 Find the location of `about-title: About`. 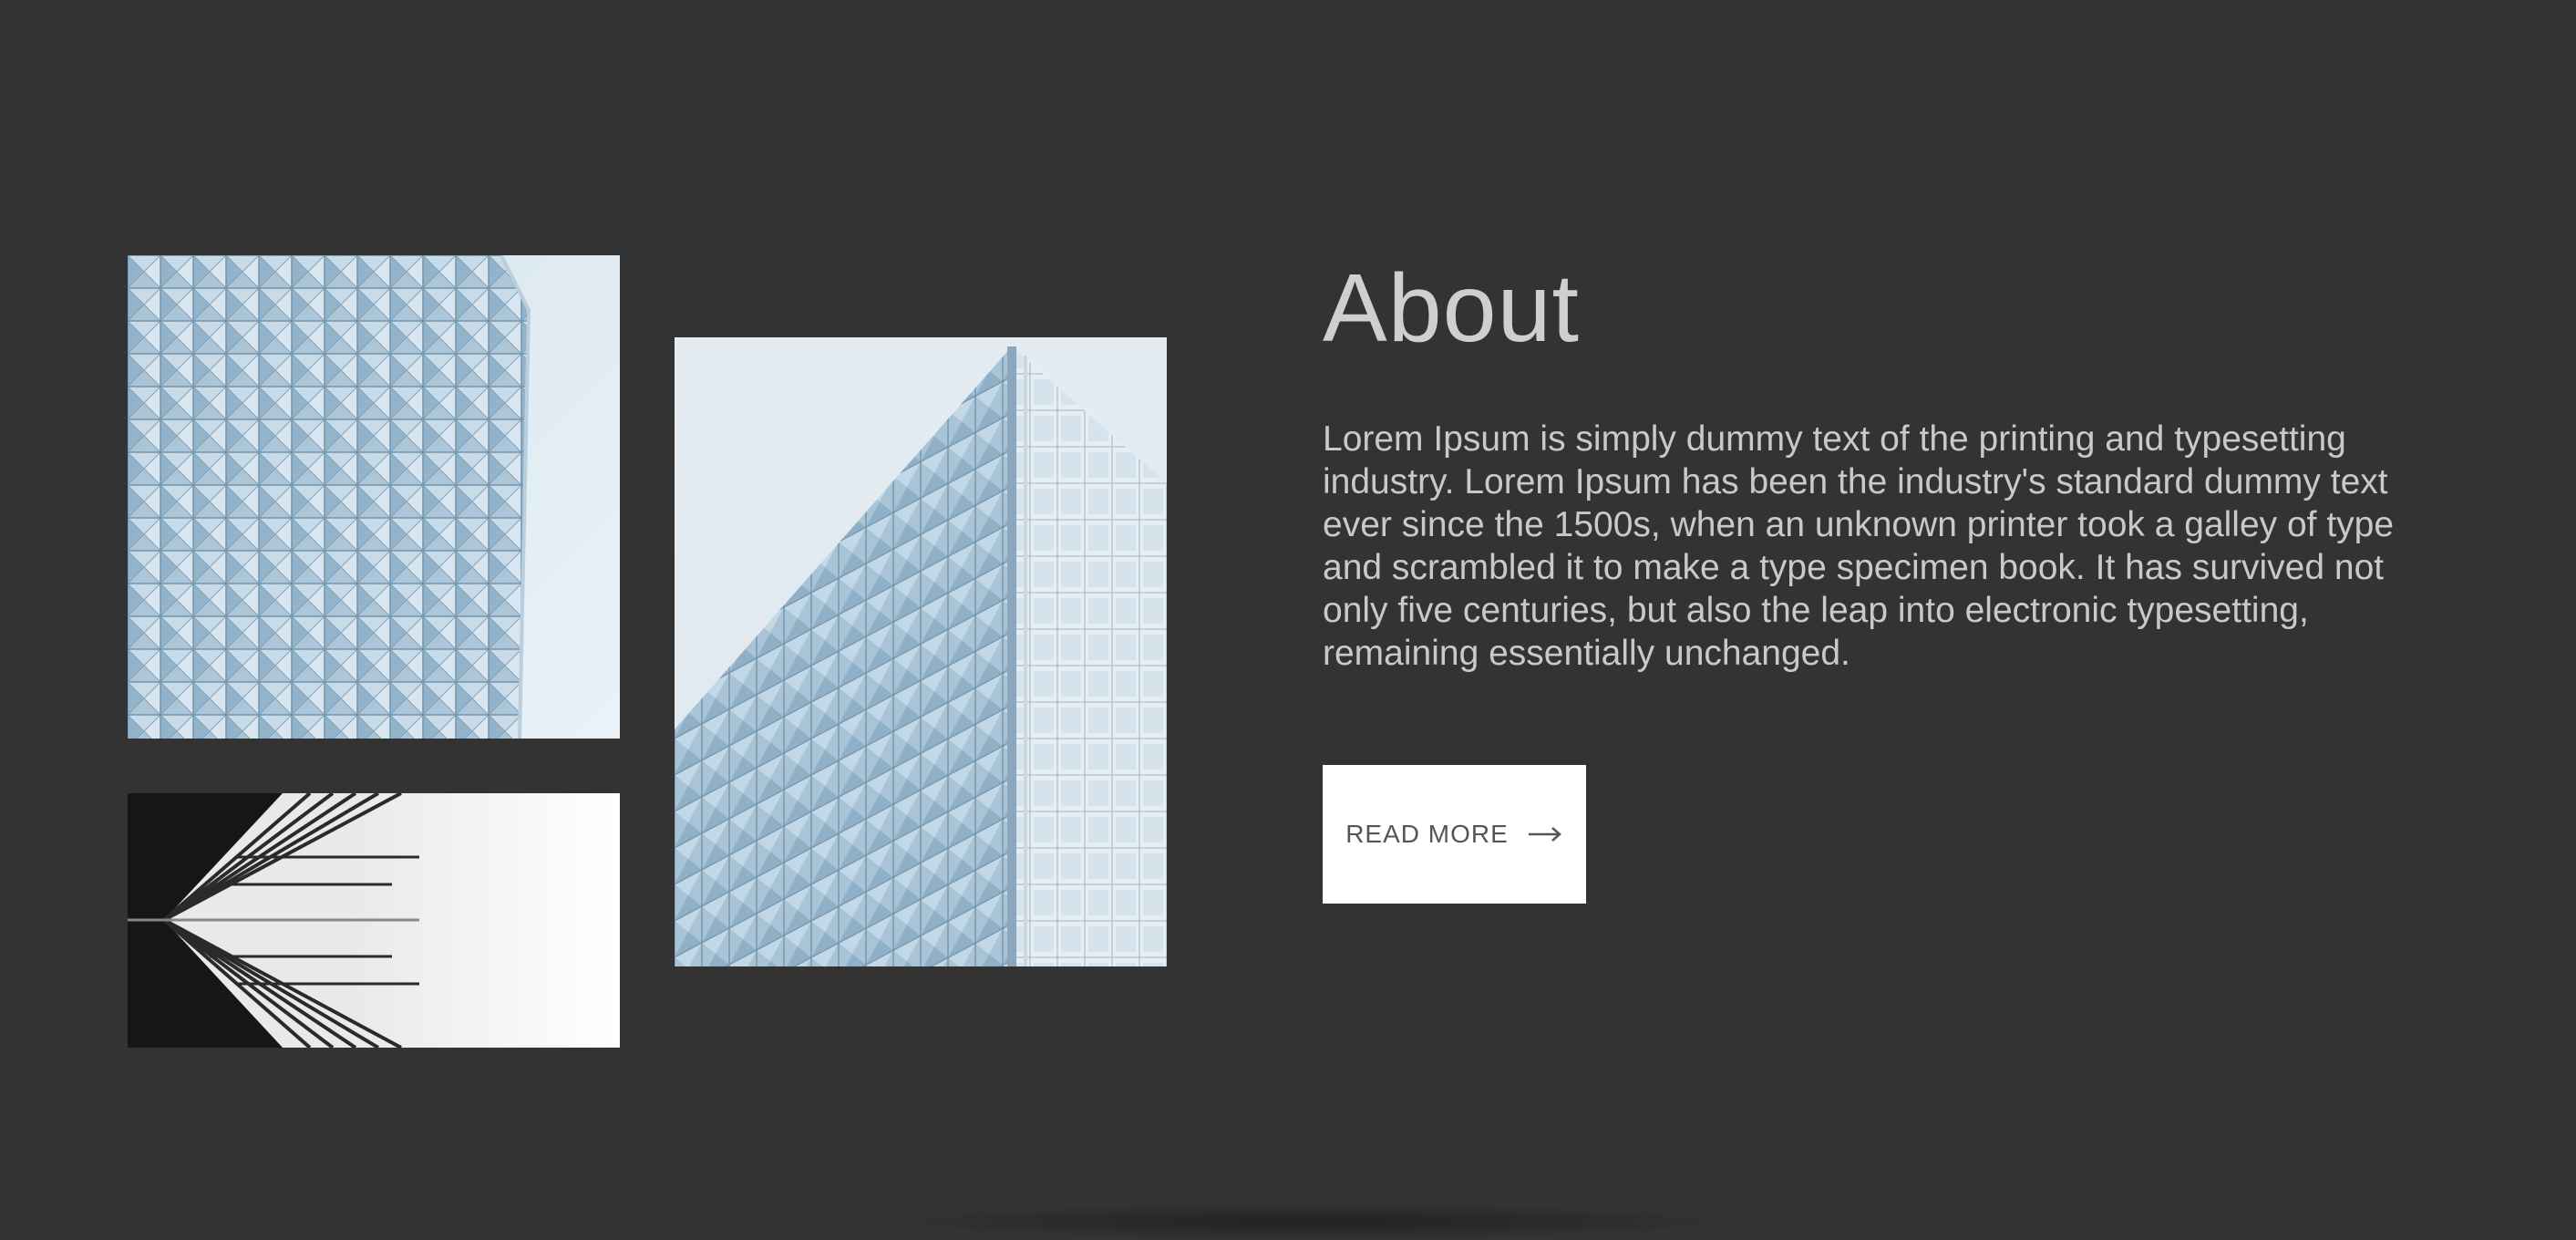

about-title: About is located at coordinates (1452, 308).